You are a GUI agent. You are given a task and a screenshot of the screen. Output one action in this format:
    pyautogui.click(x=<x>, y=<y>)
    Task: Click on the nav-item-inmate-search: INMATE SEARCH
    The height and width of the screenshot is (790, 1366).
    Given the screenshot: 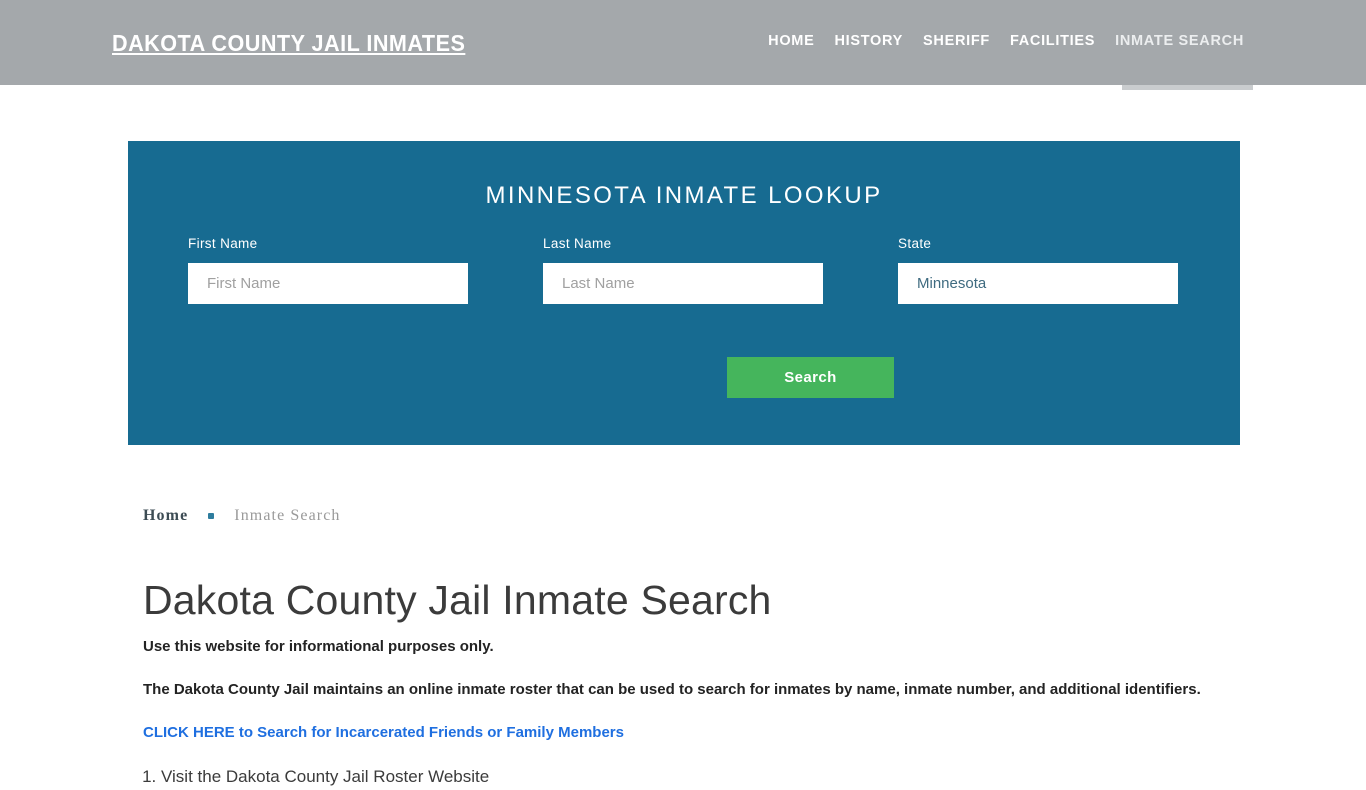 What is the action you would take?
    pyautogui.click(x=1179, y=41)
    